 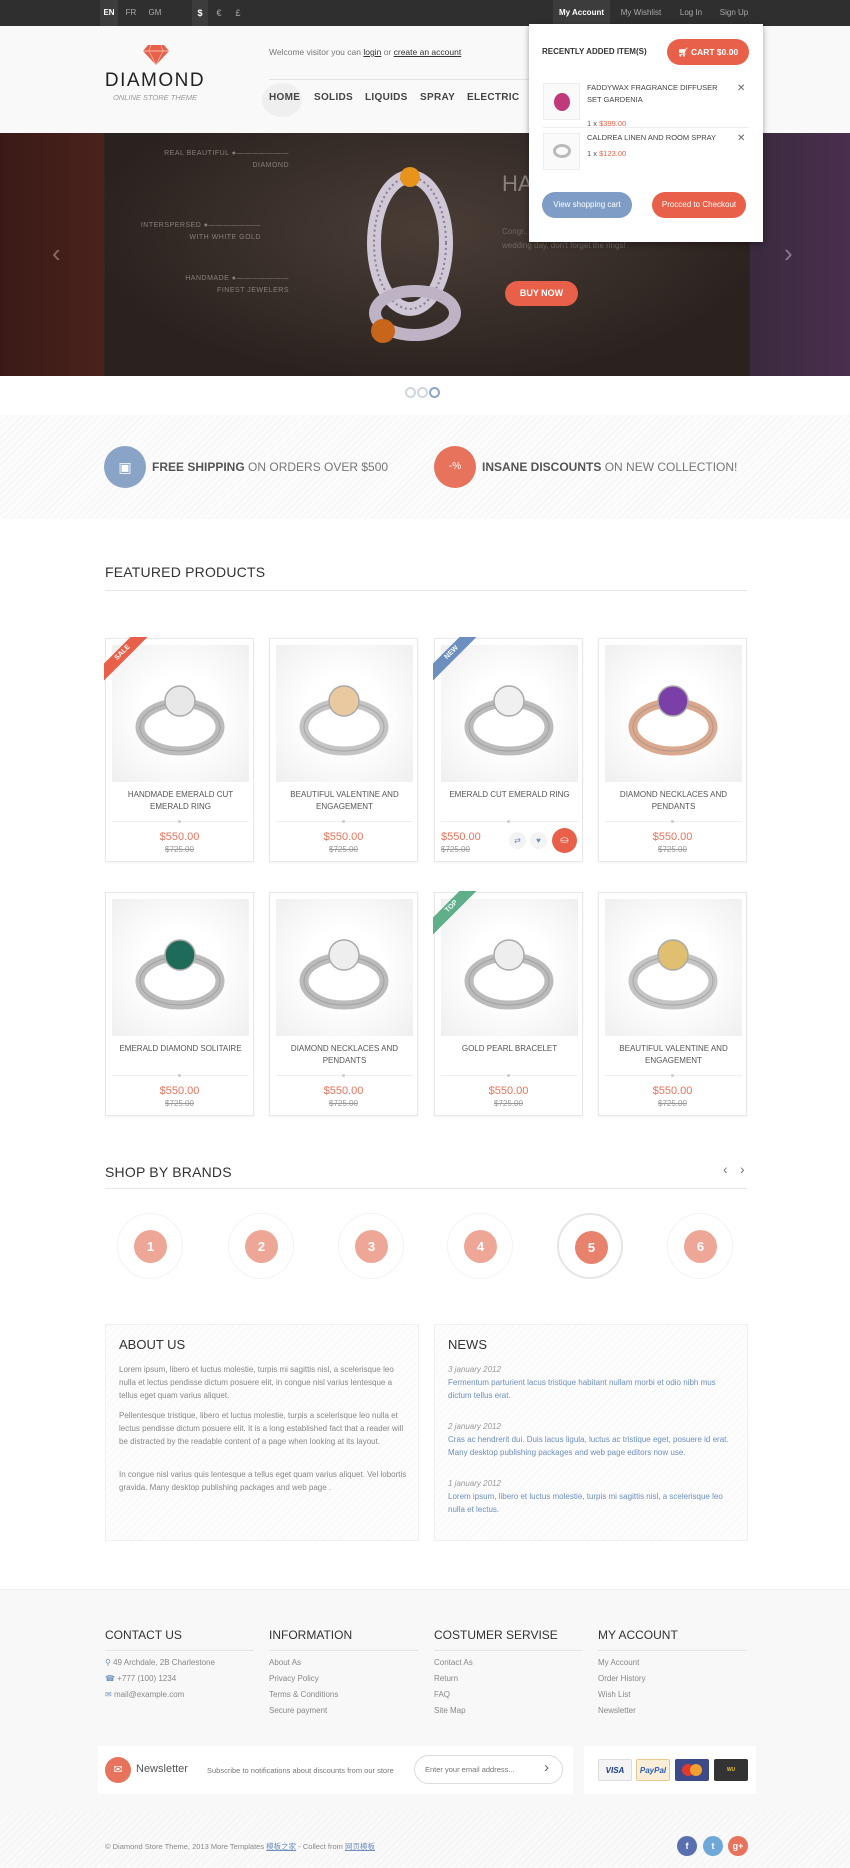 I want to click on templates-link: 模板之家, so click(x=281, y=1846).